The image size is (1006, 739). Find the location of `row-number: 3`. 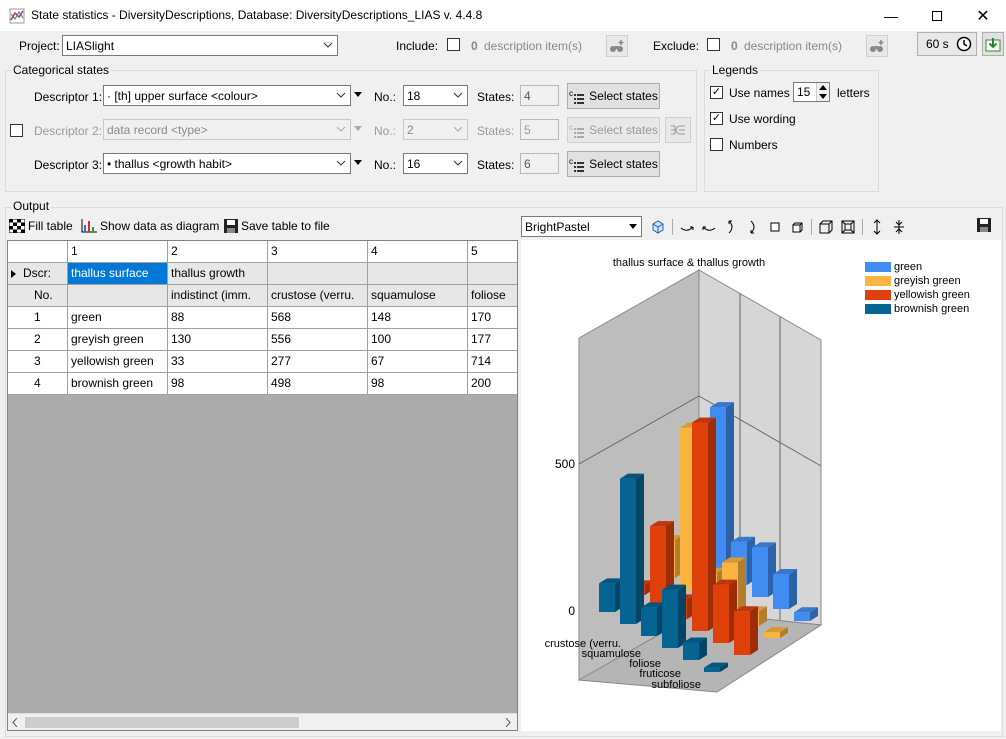

row-number: 3 is located at coordinates (38, 362).